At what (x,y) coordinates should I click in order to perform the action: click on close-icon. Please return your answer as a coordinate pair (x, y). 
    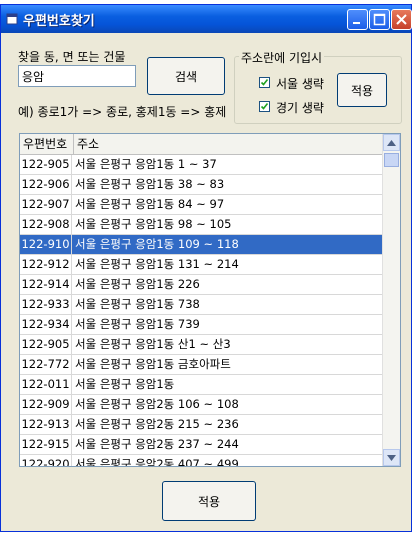
    Looking at the image, I should click on (401, 19).